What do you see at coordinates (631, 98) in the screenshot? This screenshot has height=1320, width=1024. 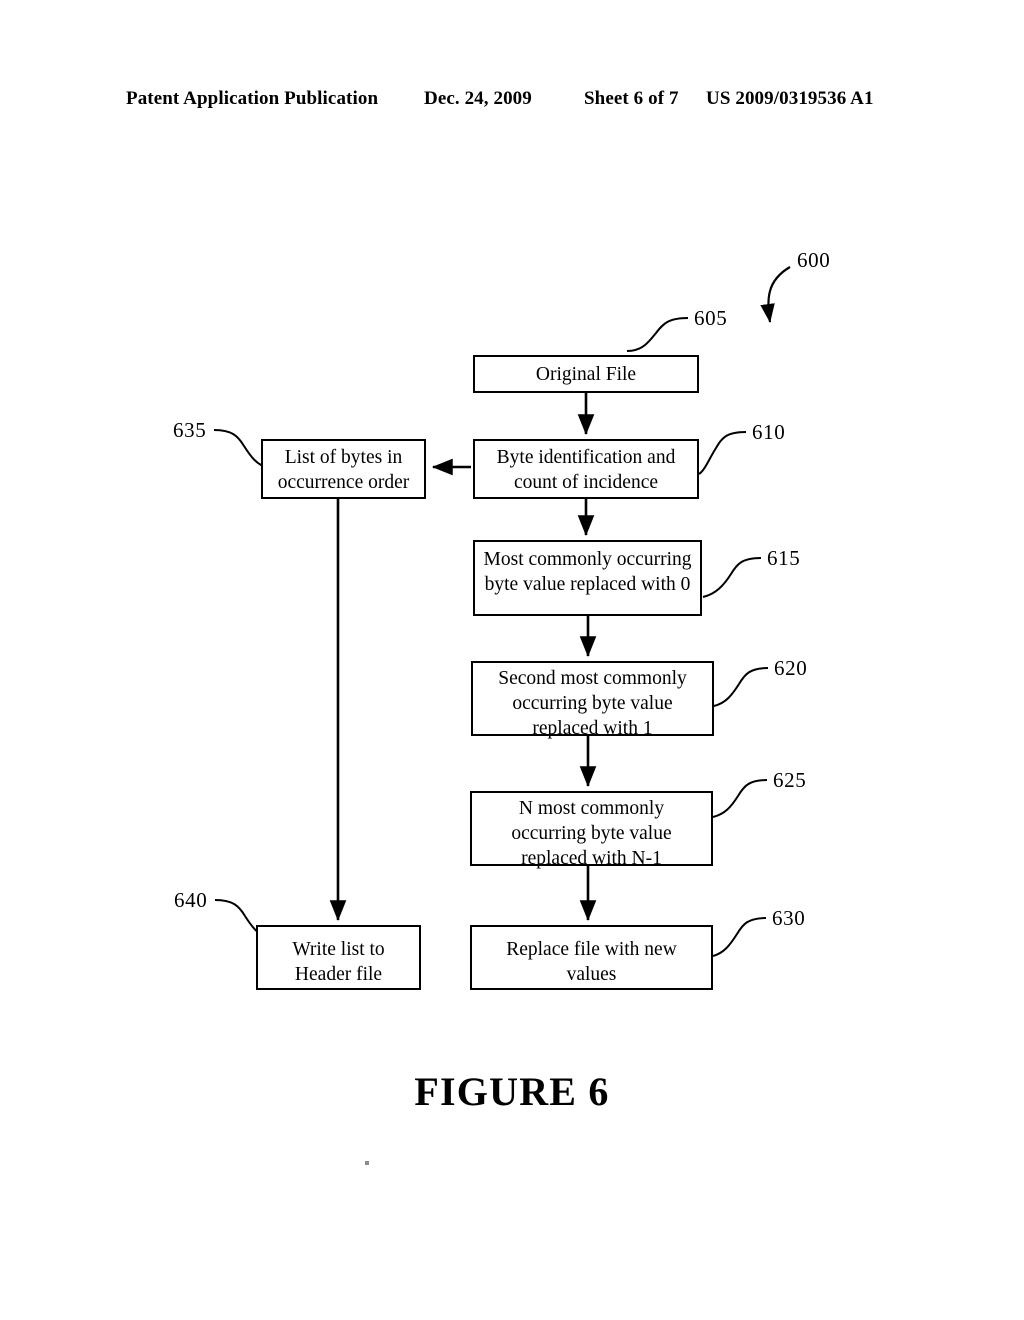 I see `header-sheet-number: Sheet 6 of 7` at bounding box center [631, 98].